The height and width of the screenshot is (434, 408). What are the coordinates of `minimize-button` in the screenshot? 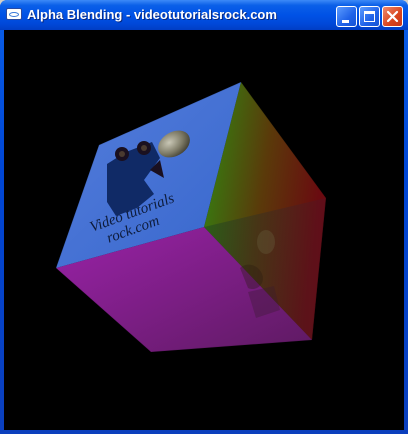 It's located at (346, 16).